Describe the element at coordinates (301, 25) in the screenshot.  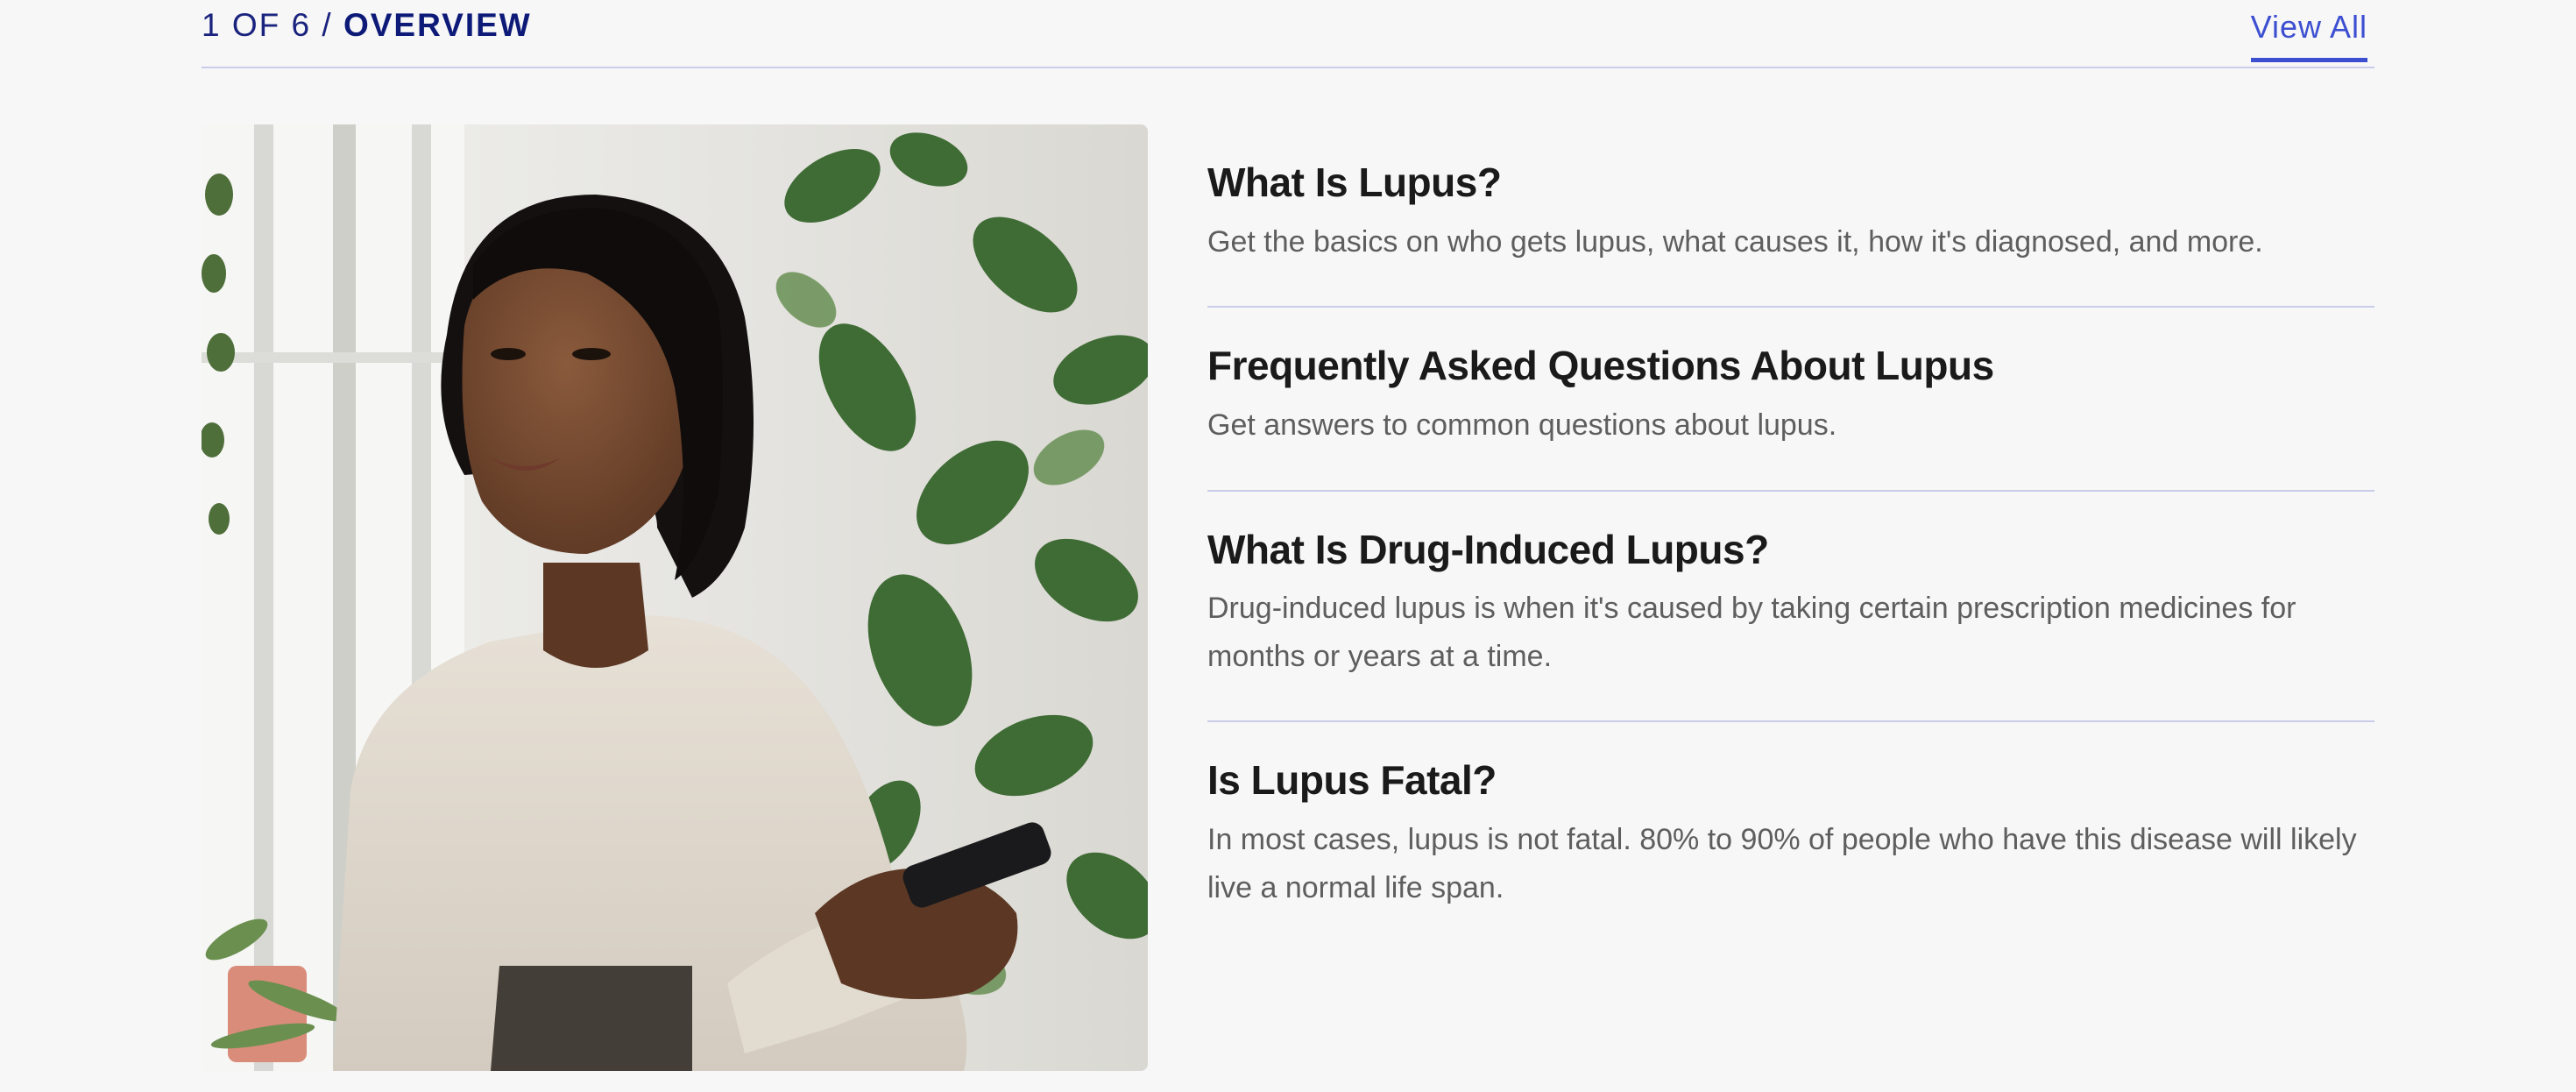
I see `counter-total: 6` at that location.